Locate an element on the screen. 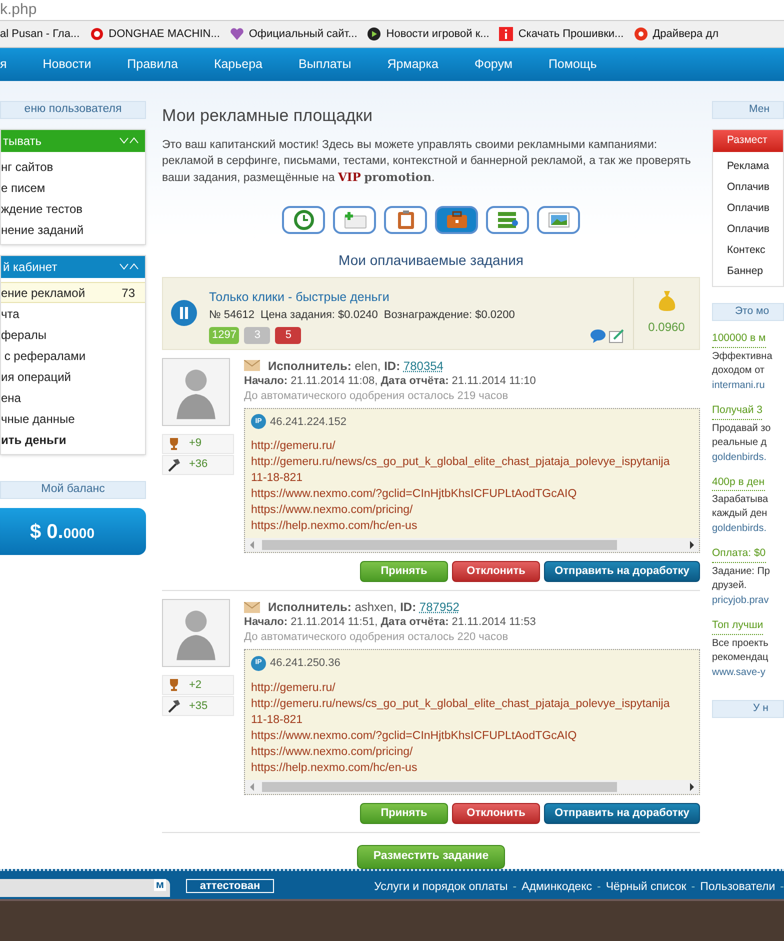 This screenshot has width=784, height=941. pause-icon is located at coordinates (184, 313).